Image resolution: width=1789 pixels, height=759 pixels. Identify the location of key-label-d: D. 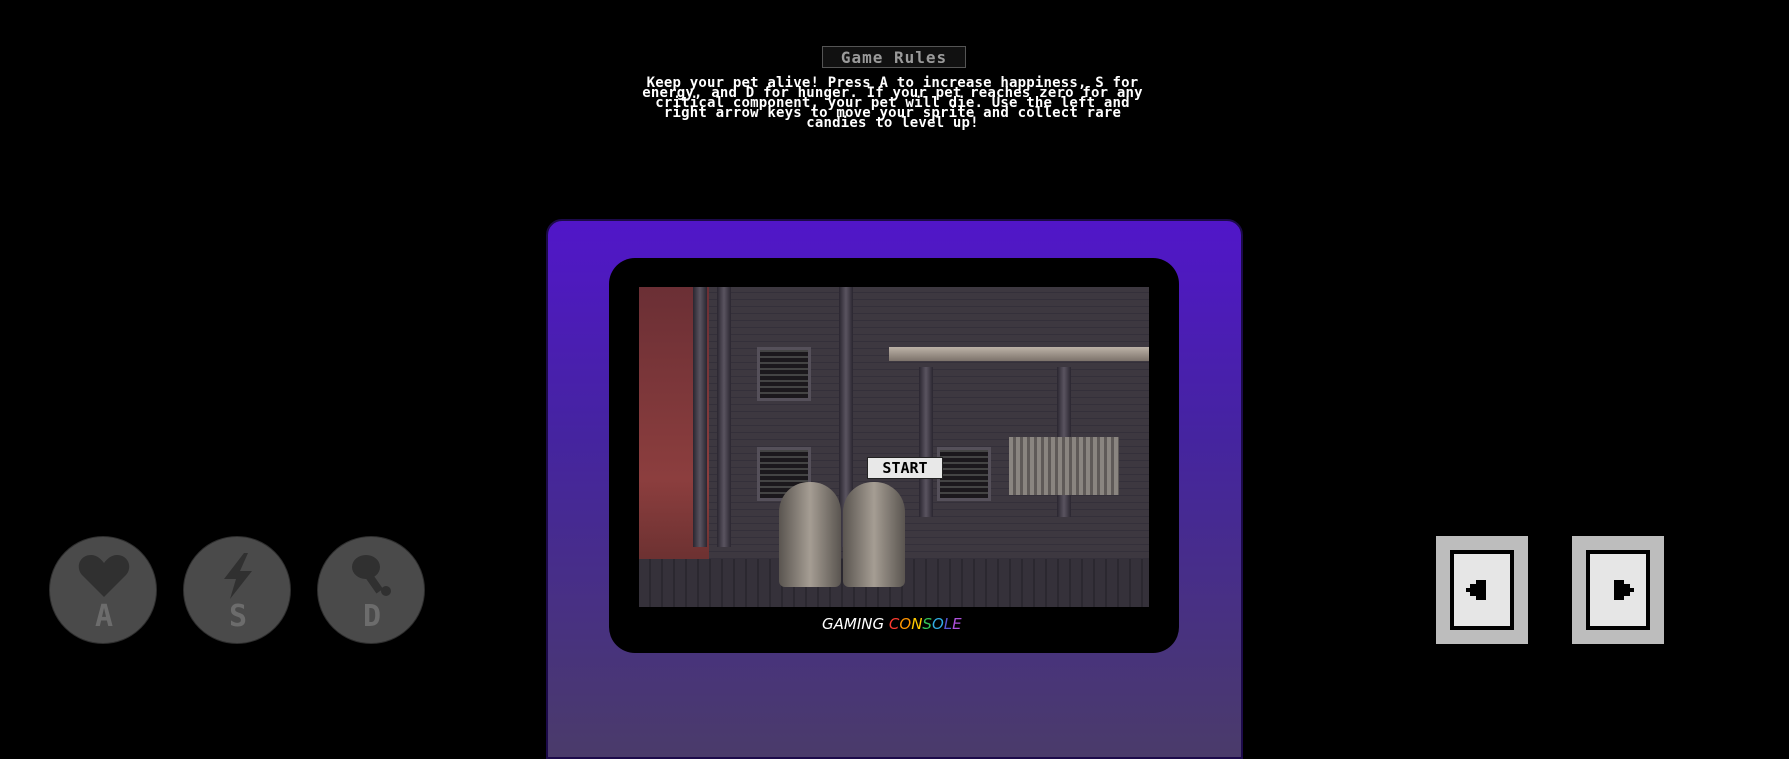
(372, 616).